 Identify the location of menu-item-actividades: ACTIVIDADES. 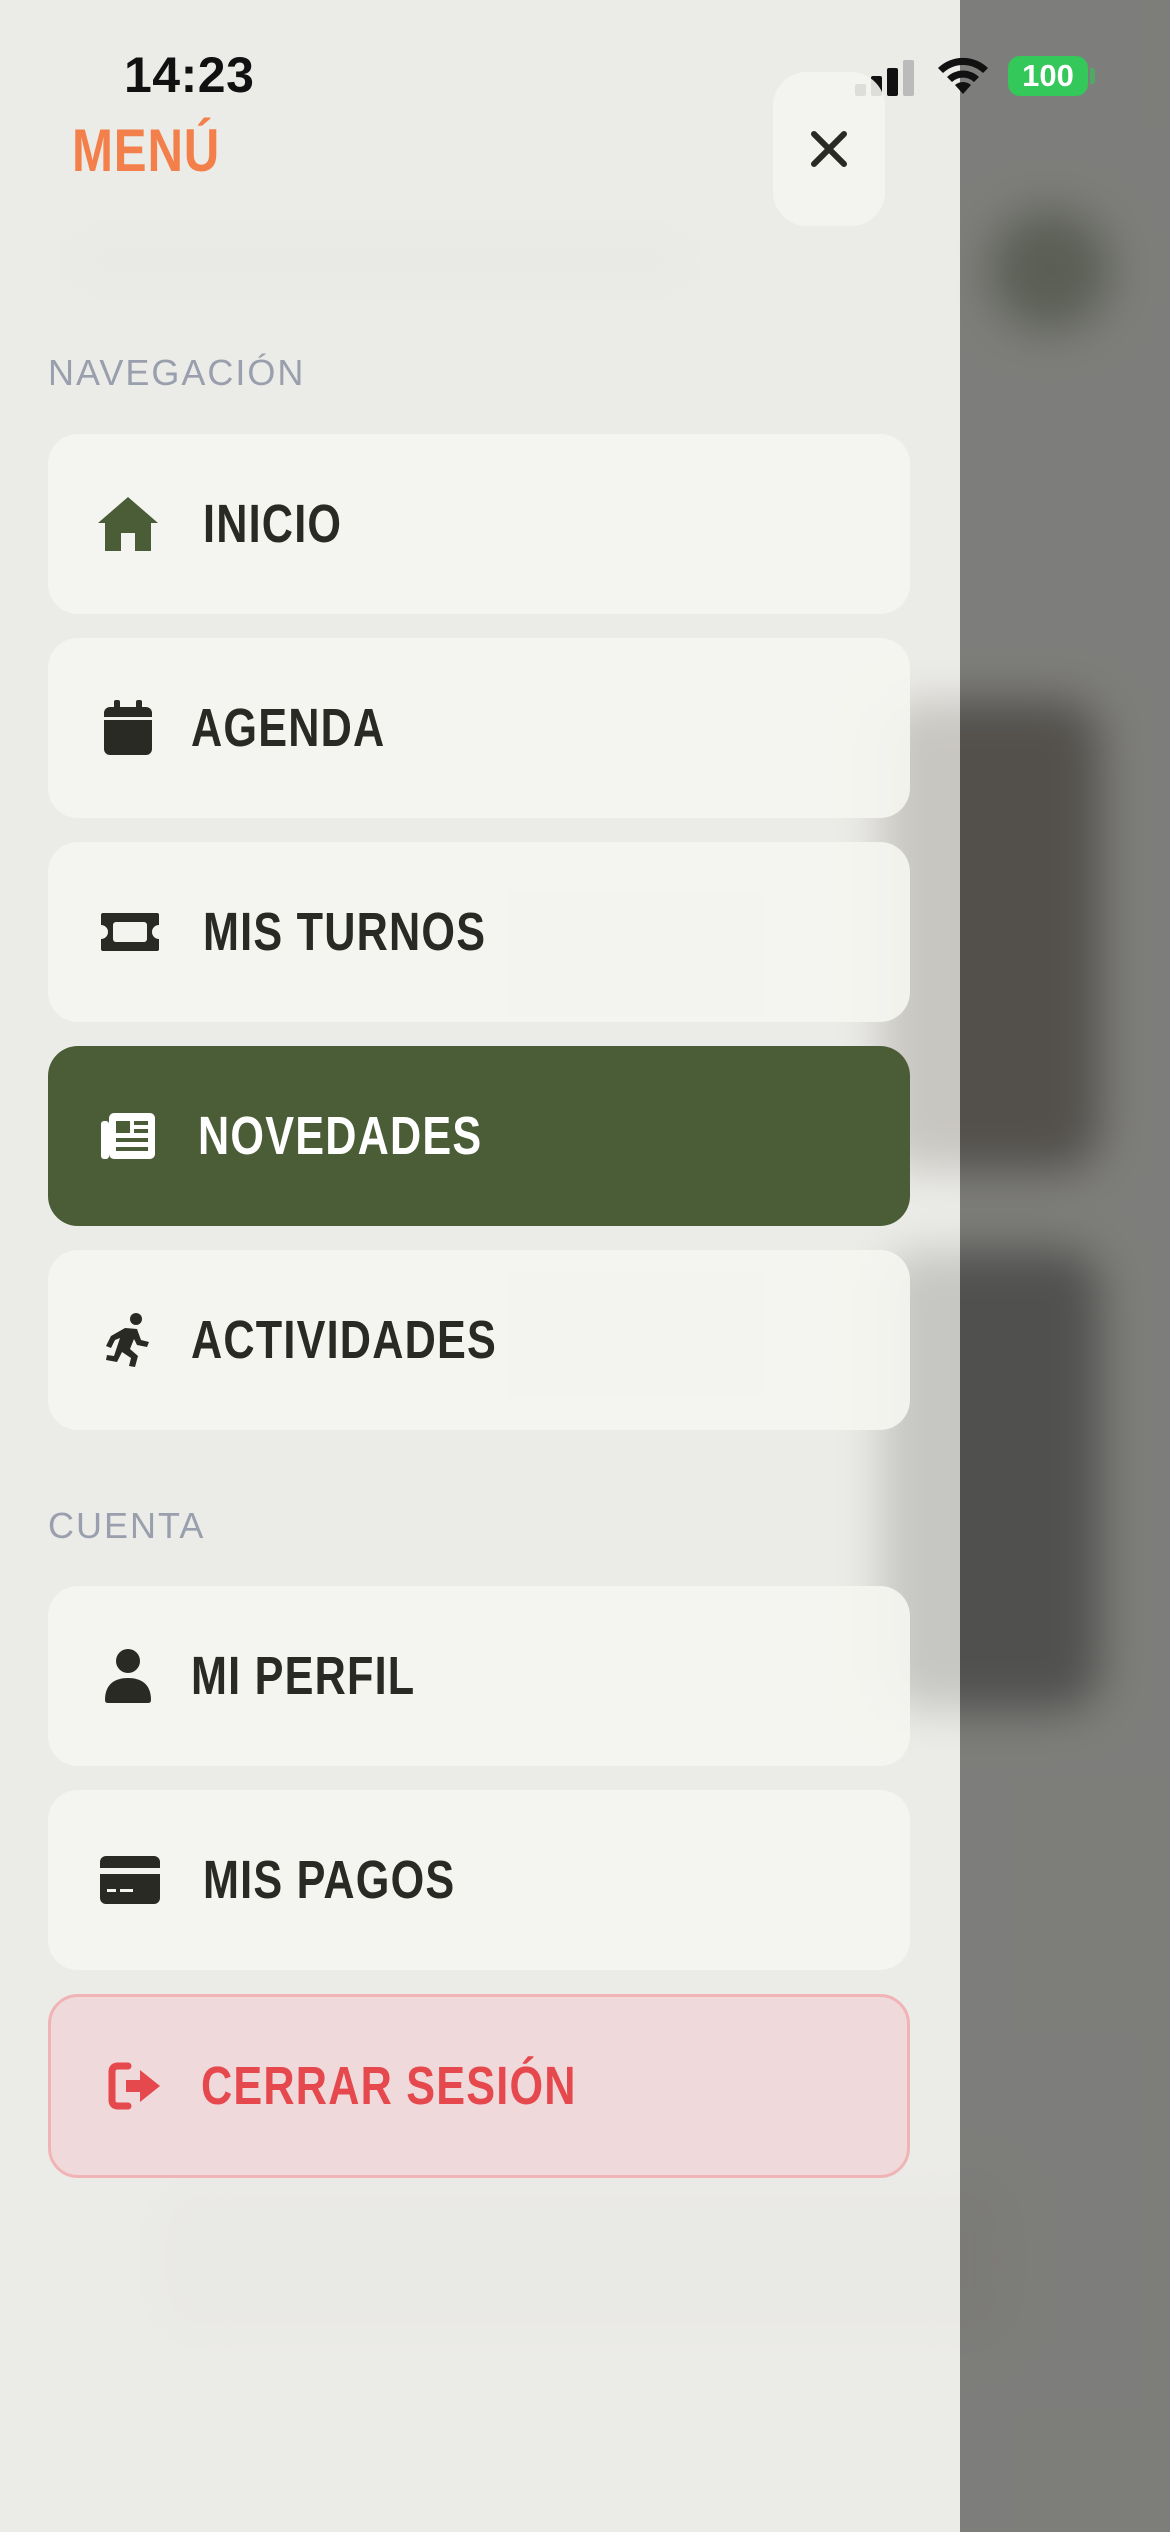
(479, 1340).